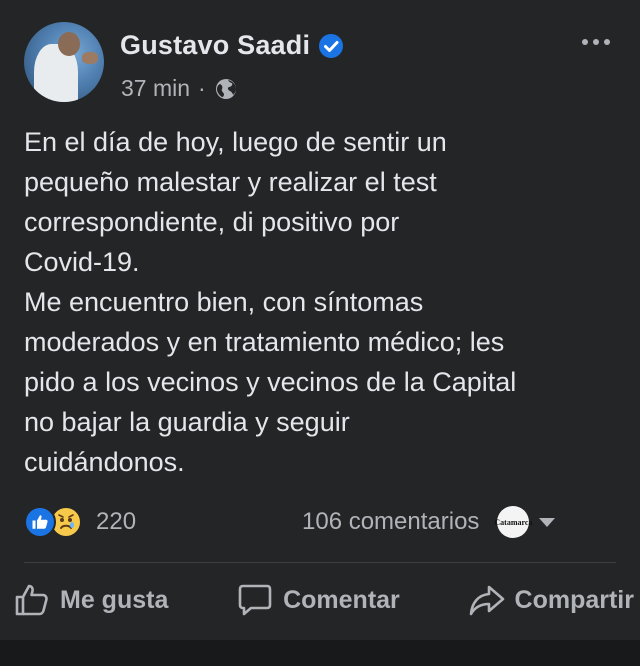 The image size is (640, 666). I want to click on divider, so click(320, 562).